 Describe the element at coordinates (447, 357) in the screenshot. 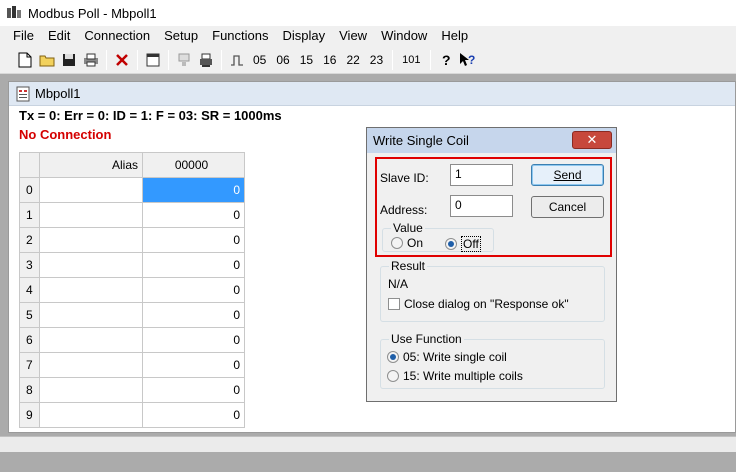

I see `radio-func-05: 05: Write single coil` at that location.